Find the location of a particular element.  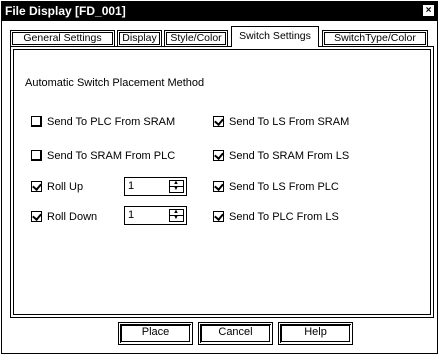

place-button: Place is located at coordinates (155, 333).